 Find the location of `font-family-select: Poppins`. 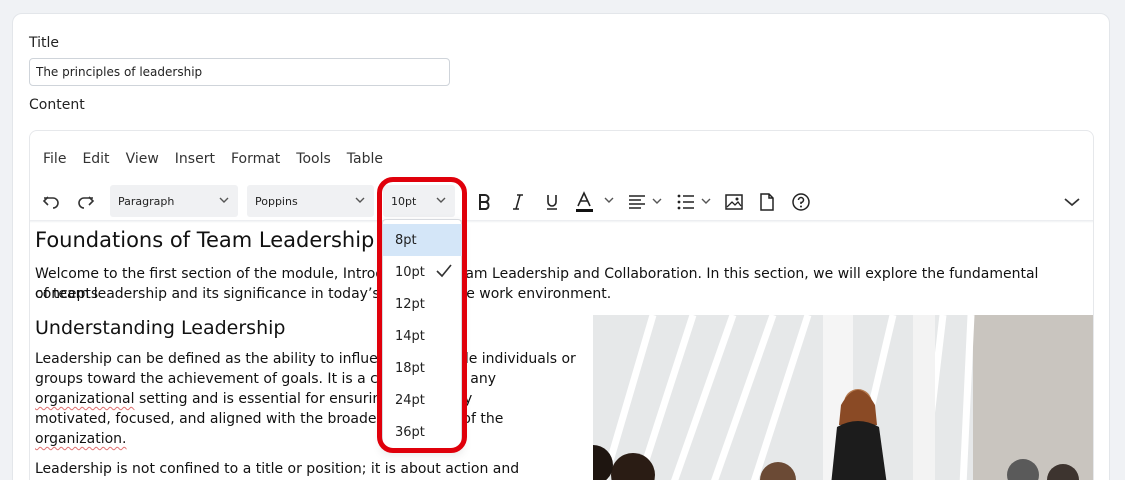

font-family-select: Poppins is located at coordinates (310, 201).